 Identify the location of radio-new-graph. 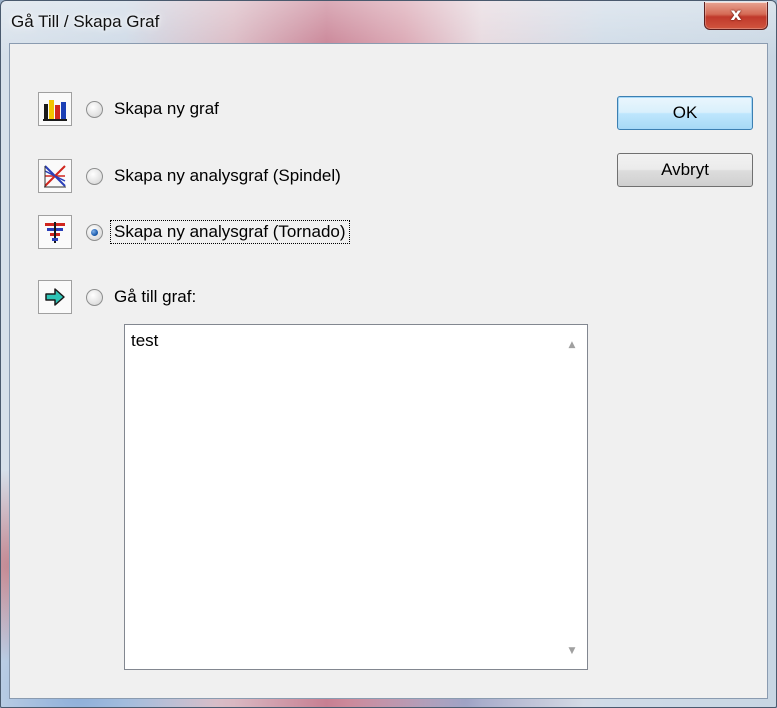
(94, 109).